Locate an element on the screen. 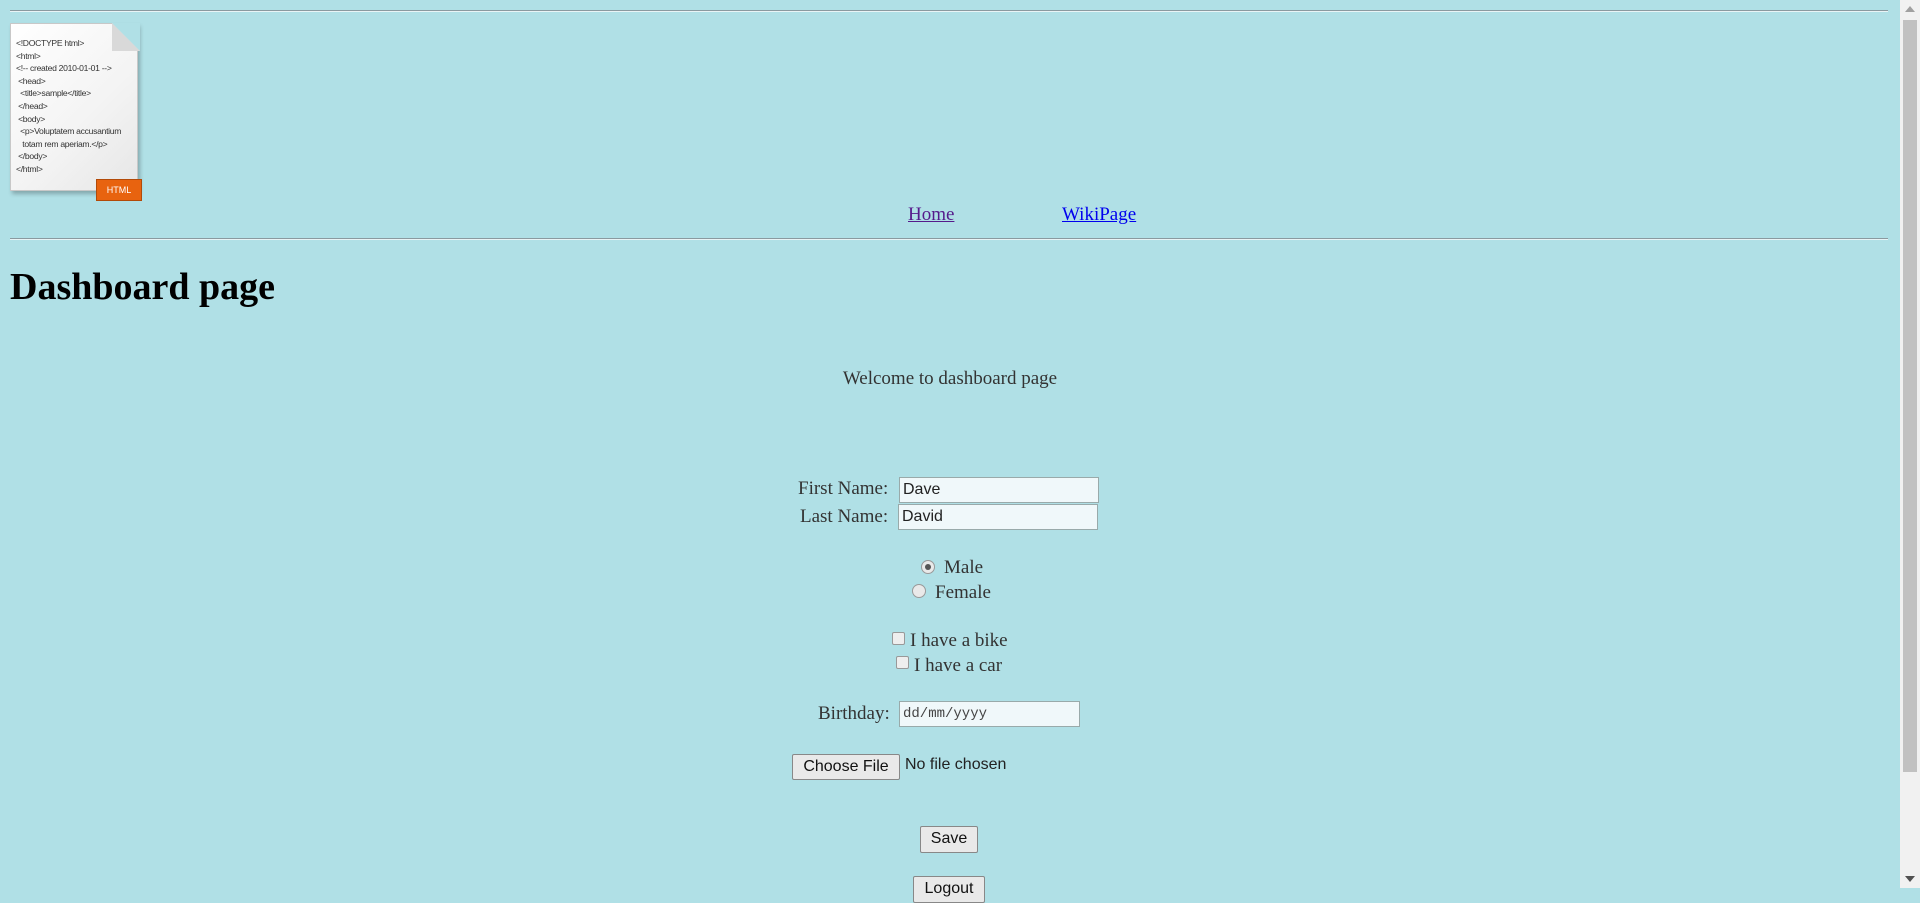 The image size is (1920, 903). nav-divider is located at coordinates (949, 239).